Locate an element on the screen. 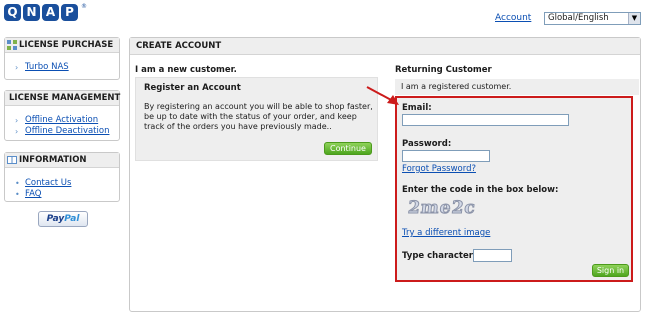  language-select: Global/English ▼ is located at coordinates (592, 18).